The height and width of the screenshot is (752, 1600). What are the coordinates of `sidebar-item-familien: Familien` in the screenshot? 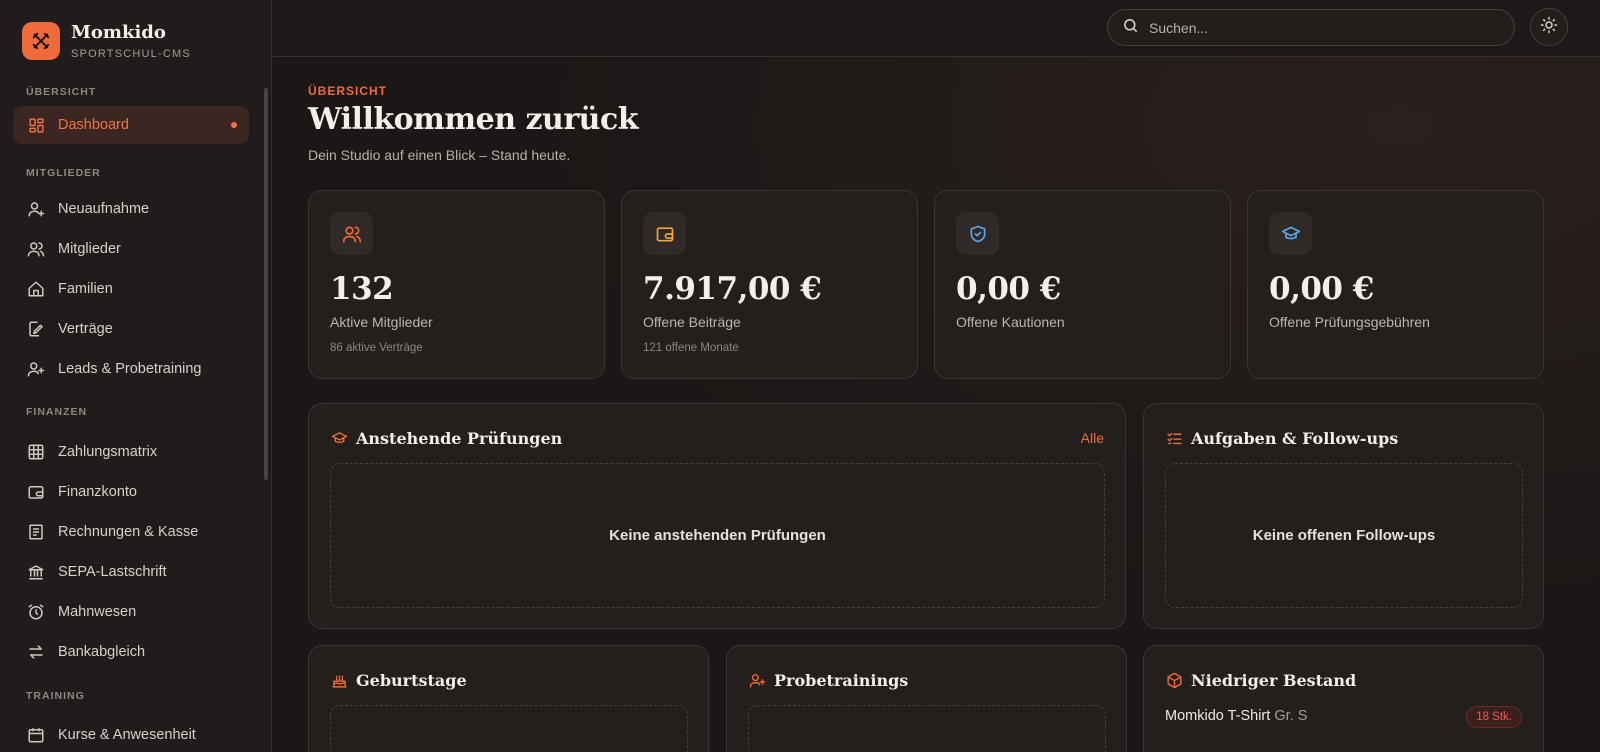 It's located at (131, 289).